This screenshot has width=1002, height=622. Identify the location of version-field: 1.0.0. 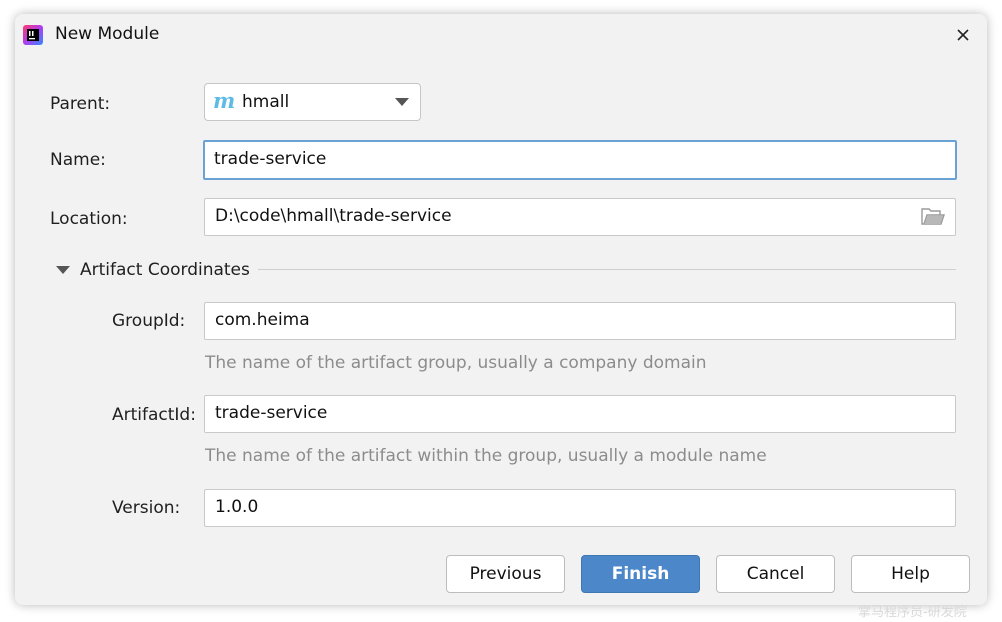
(580, 508).